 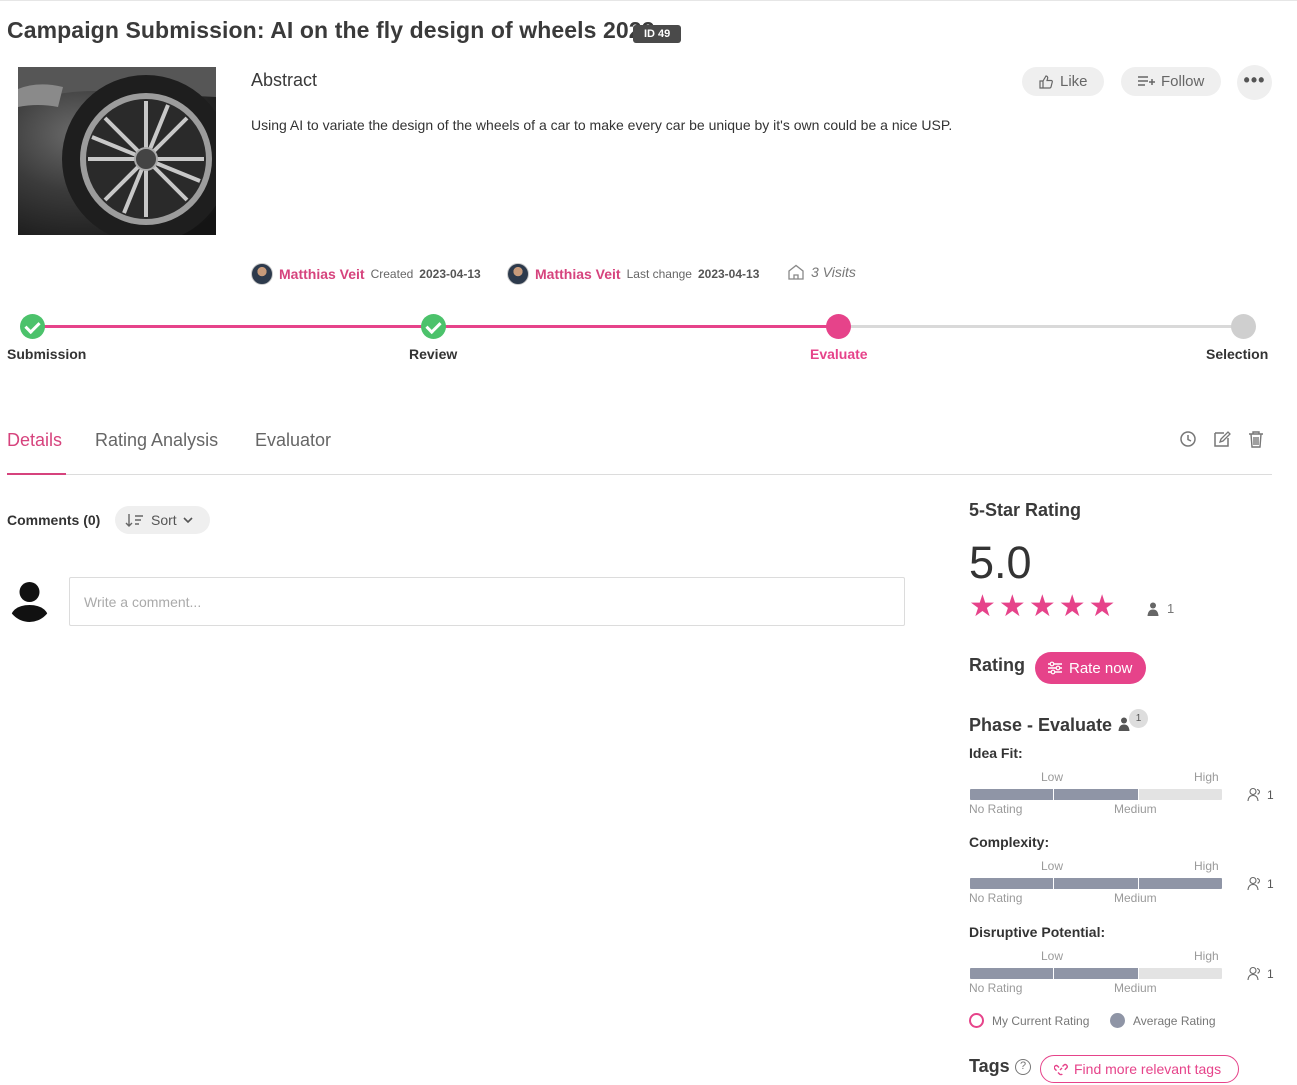 I want to click on average-rating-fill, so click(x=1054, y=973).